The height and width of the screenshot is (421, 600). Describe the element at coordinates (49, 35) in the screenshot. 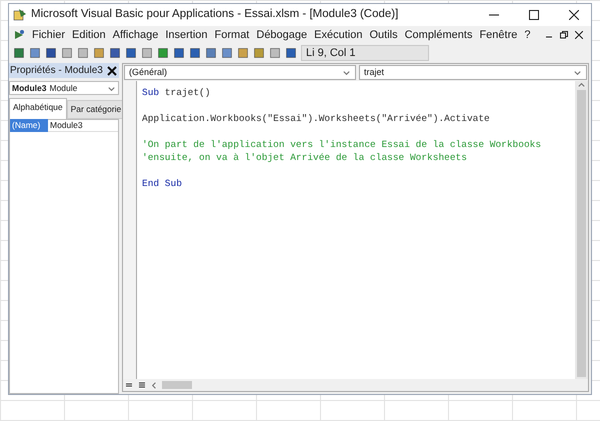

I see `menu-item: Fichier` at that location.